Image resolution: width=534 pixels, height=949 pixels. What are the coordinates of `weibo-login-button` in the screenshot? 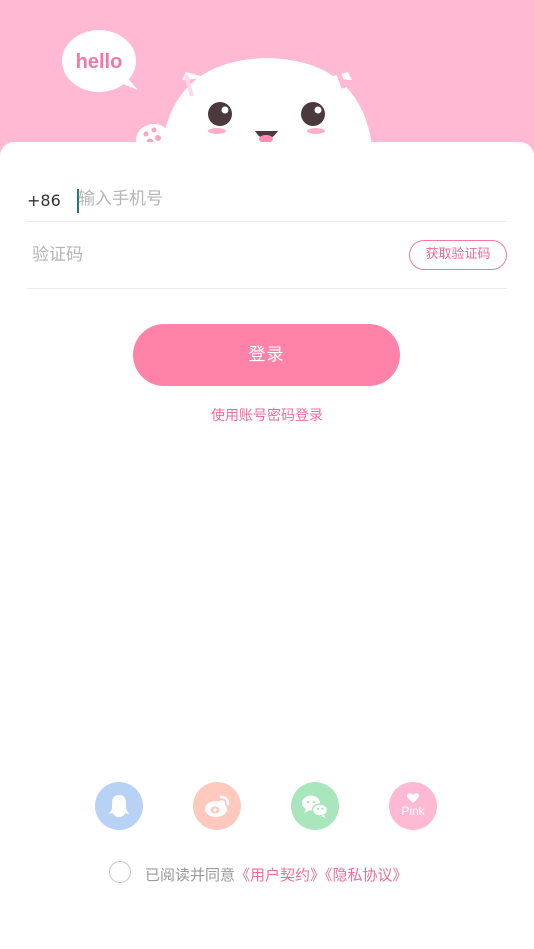 It's located at (217, 806).